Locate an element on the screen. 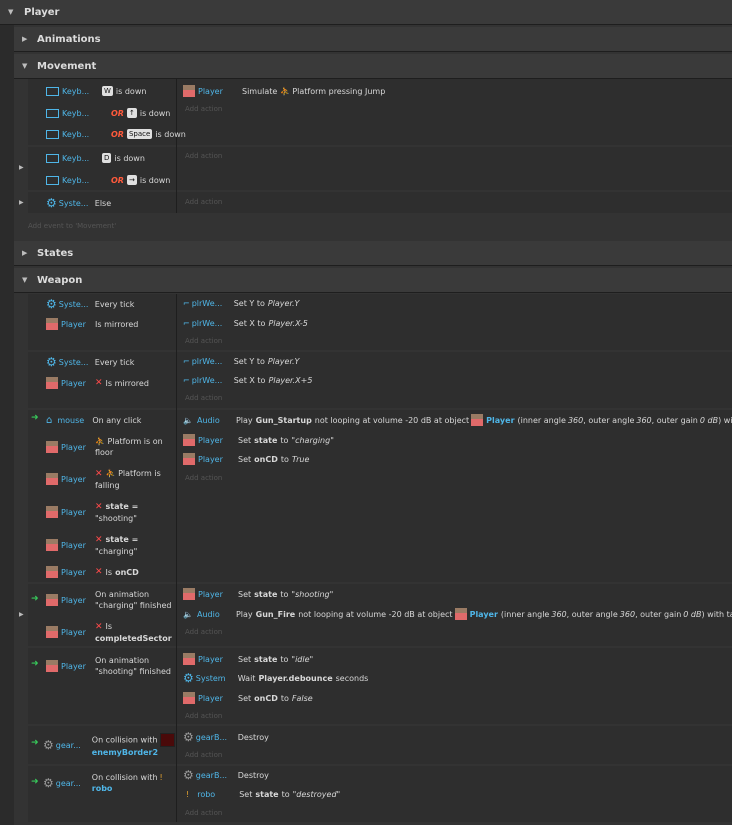  action-row: Player Simulate ⛹ Platform pressing Jump is located at coordinates (284, 91).